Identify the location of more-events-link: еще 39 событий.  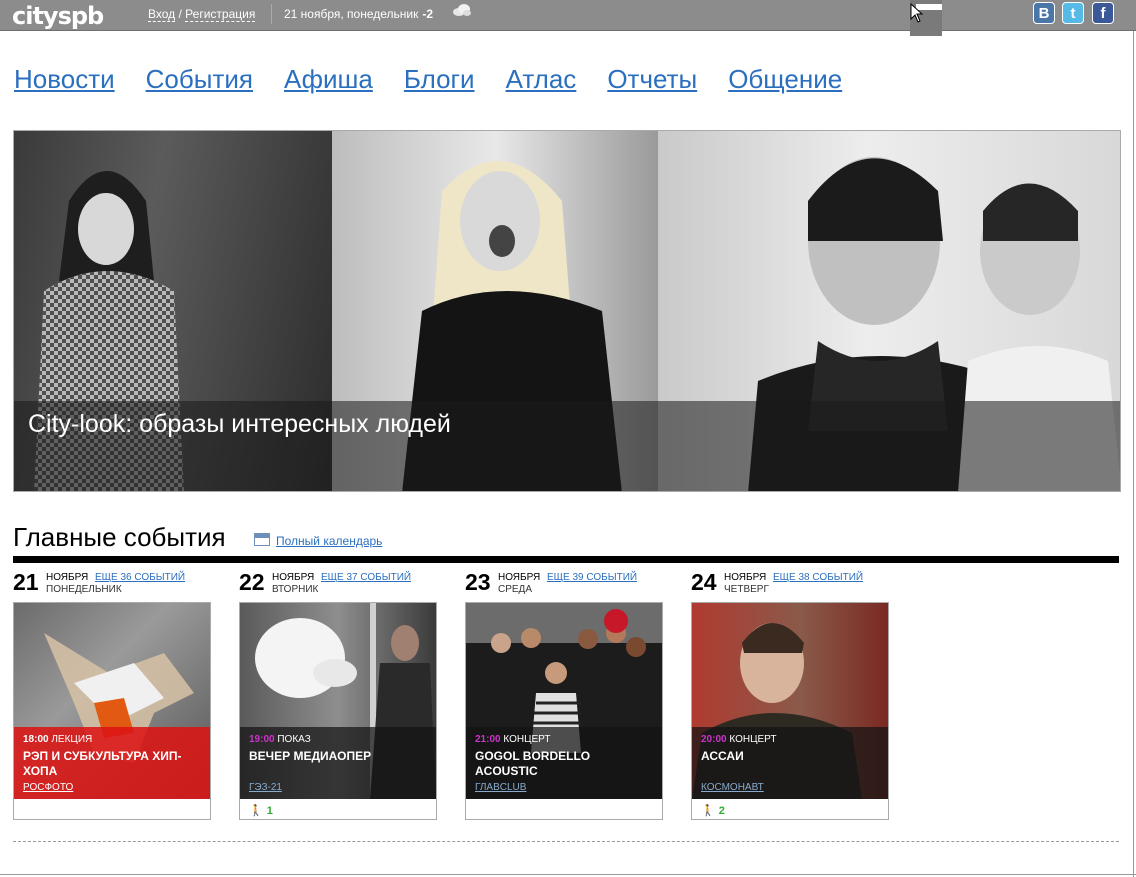
(592, 577).